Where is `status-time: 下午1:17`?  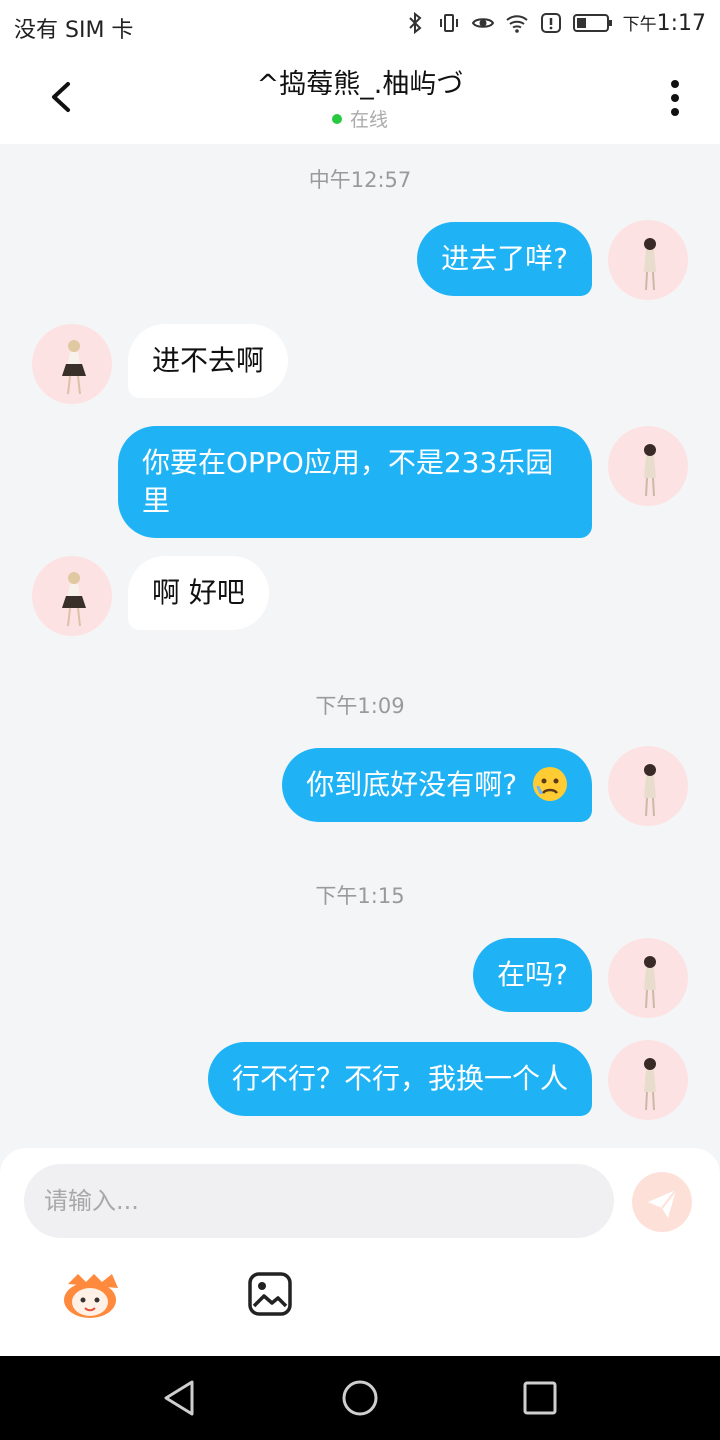
status-time: 下午1:17 is located at coordinates (664, 23).